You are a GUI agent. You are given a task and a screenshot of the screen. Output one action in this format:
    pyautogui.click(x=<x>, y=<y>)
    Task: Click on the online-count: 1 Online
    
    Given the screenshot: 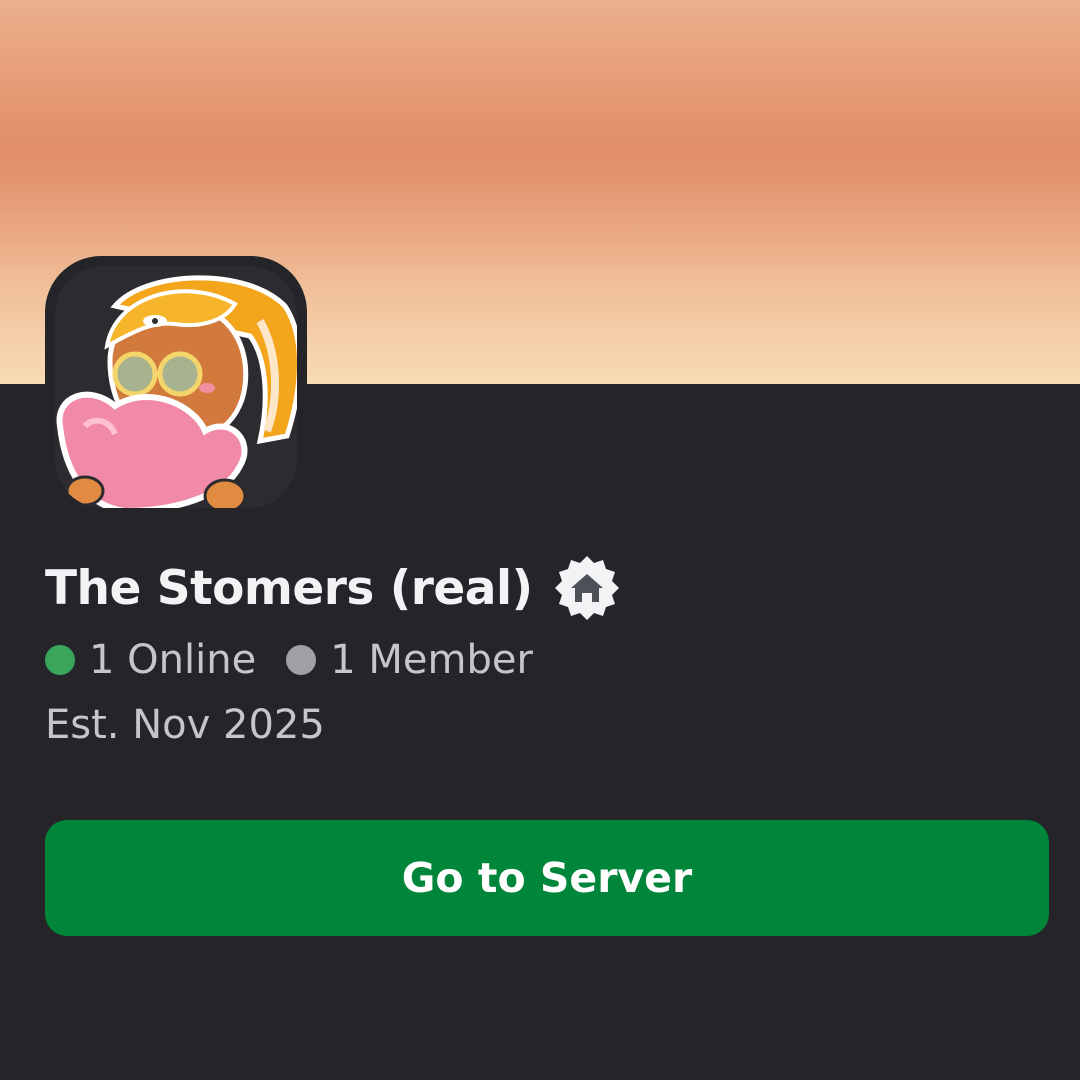 What is the action you would take?
    pyautogui.click(x=173, y=660)
    